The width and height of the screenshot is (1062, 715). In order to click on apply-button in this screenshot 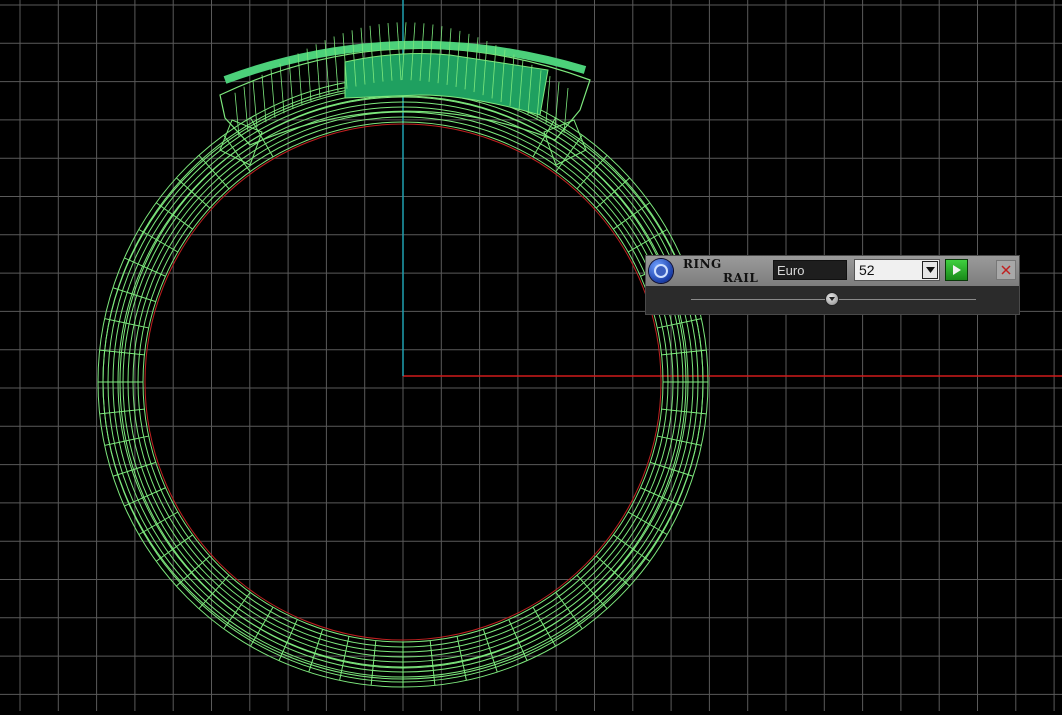, I will do `click(956, 270)`.